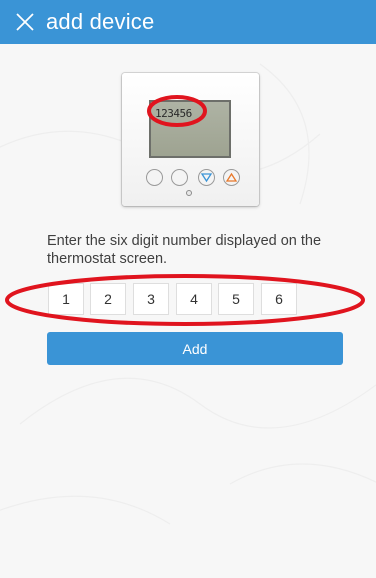 The height and width of the screenshot is (578, 376). Describe the element at coordinates (190, 129) in the screenshot. I see `thermostat-lcd: 123456` at that location.